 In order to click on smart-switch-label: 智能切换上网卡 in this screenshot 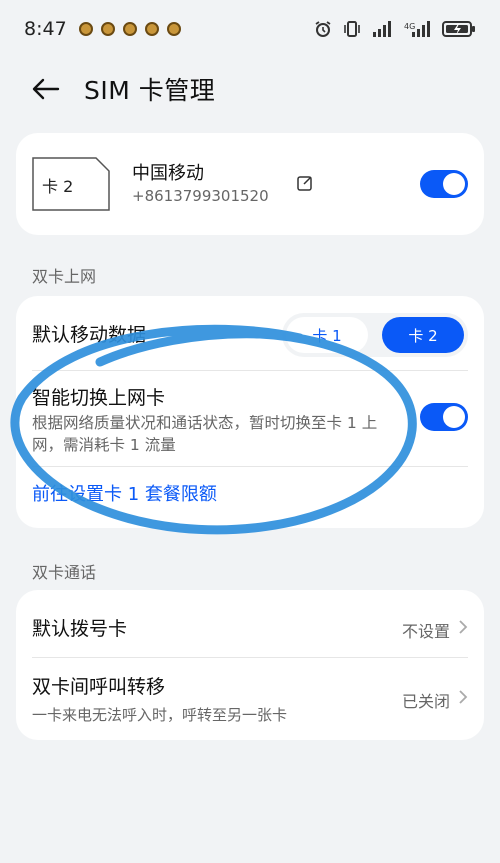, I will do `click(99, 398)`.